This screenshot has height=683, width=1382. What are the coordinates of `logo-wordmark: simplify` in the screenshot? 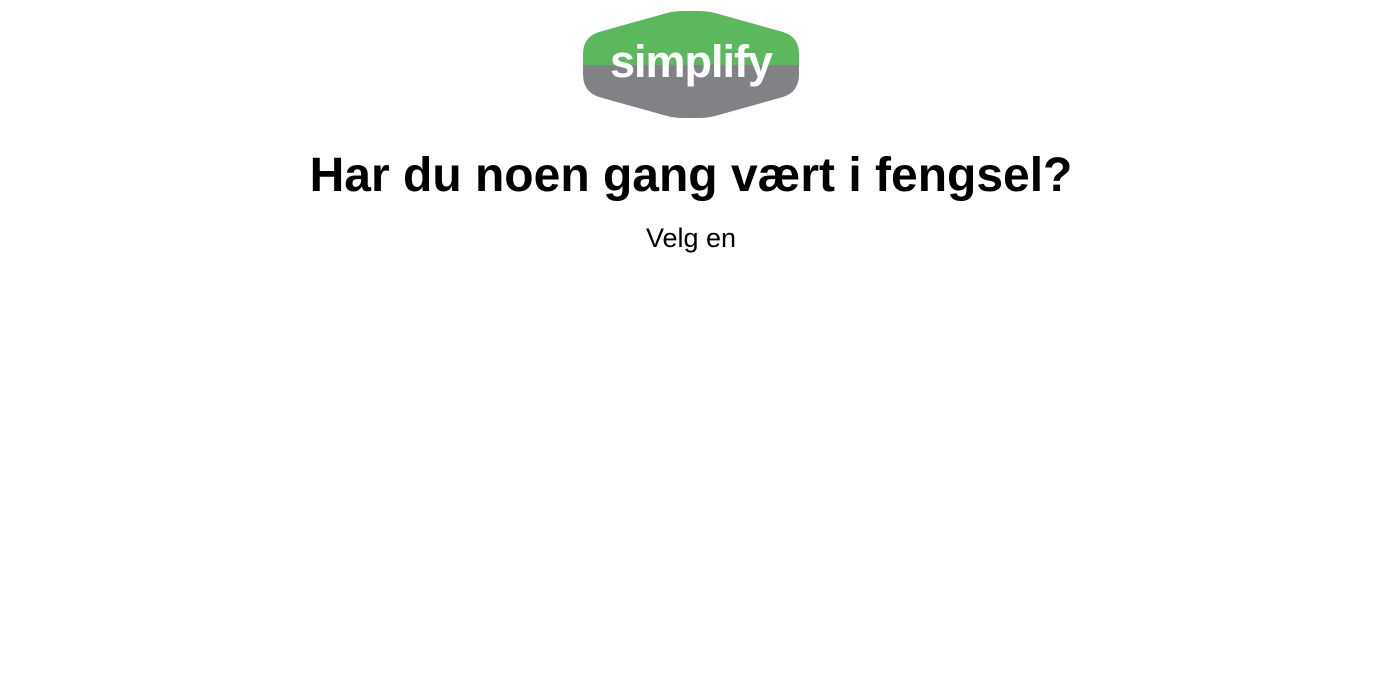 It's located at (691, 61).